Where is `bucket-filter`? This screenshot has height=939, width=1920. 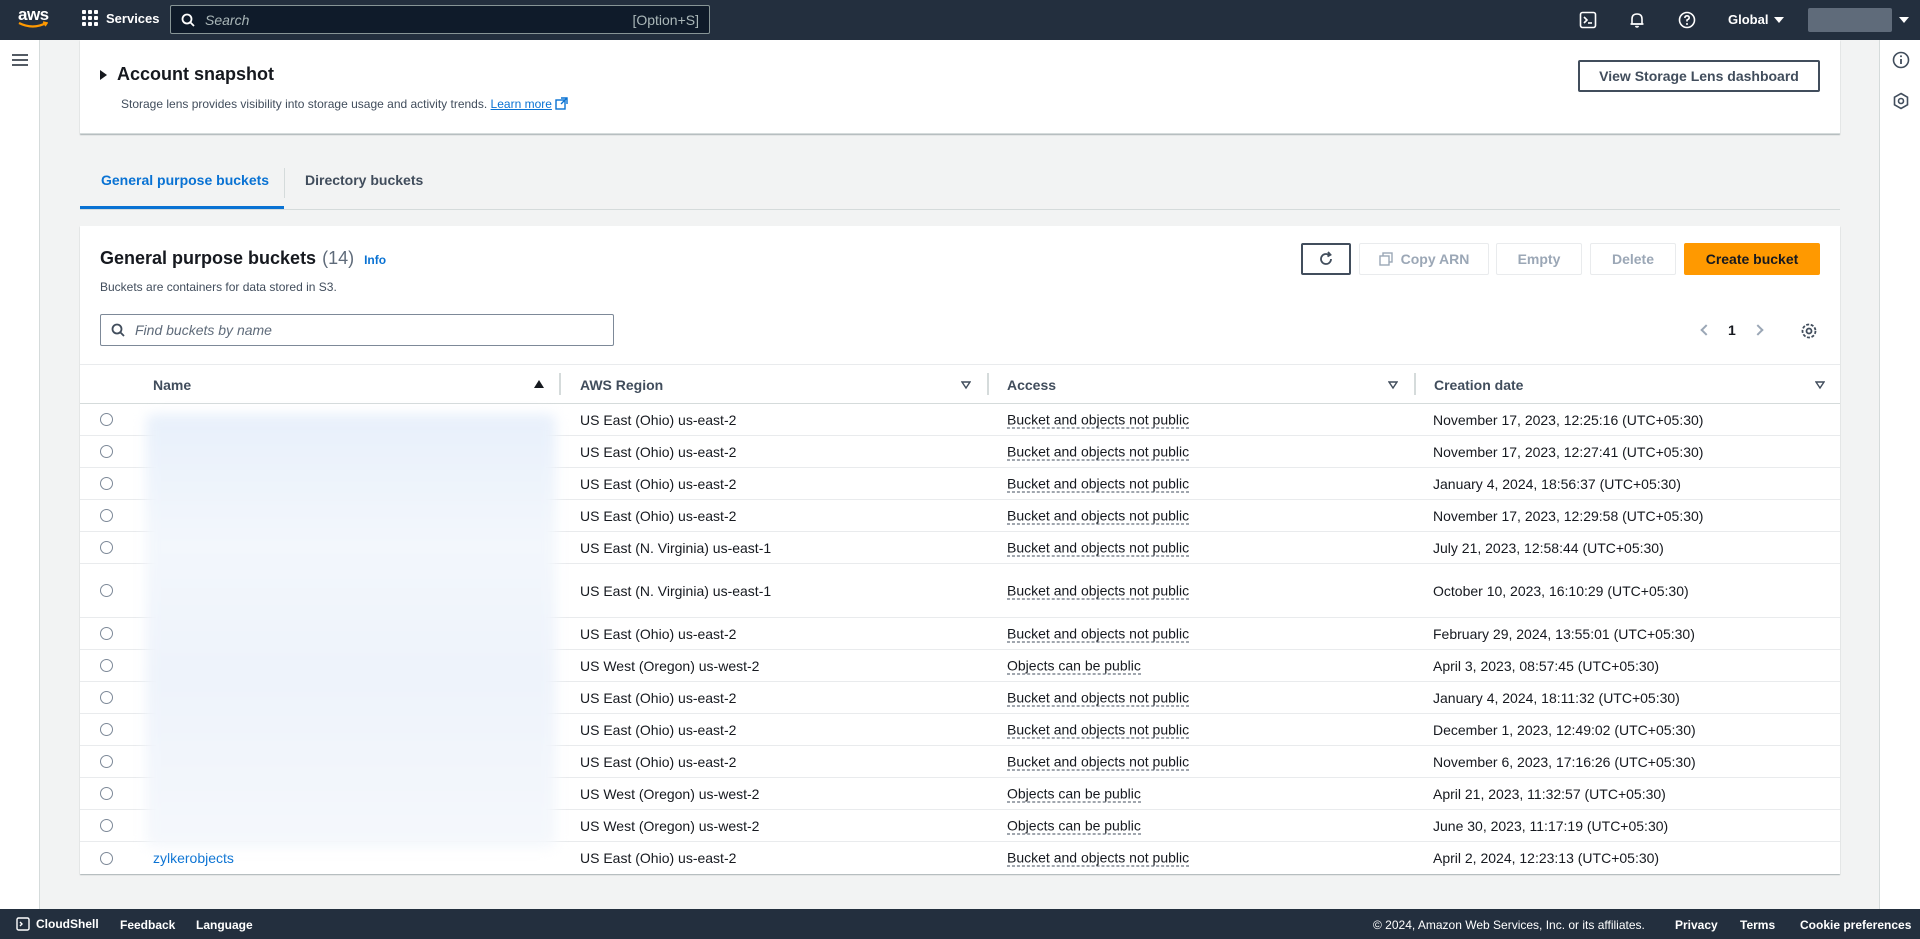
bucket-filter is located at coordinates (357, 330).